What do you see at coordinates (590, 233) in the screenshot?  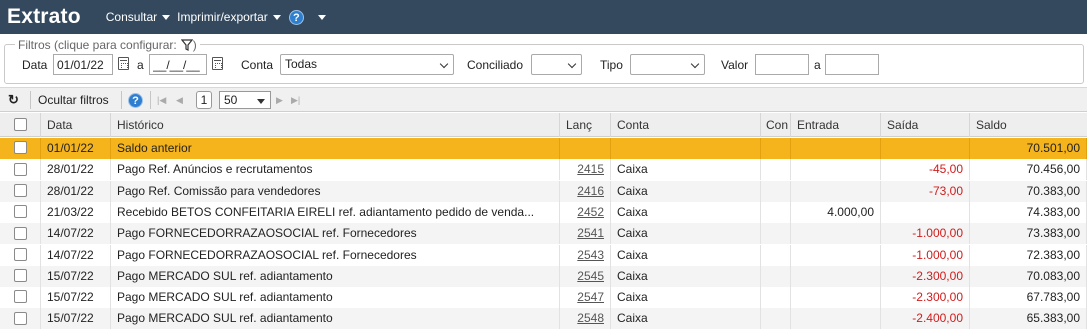 I see `lanc-link: 2541` at bounding box center [590, 233].